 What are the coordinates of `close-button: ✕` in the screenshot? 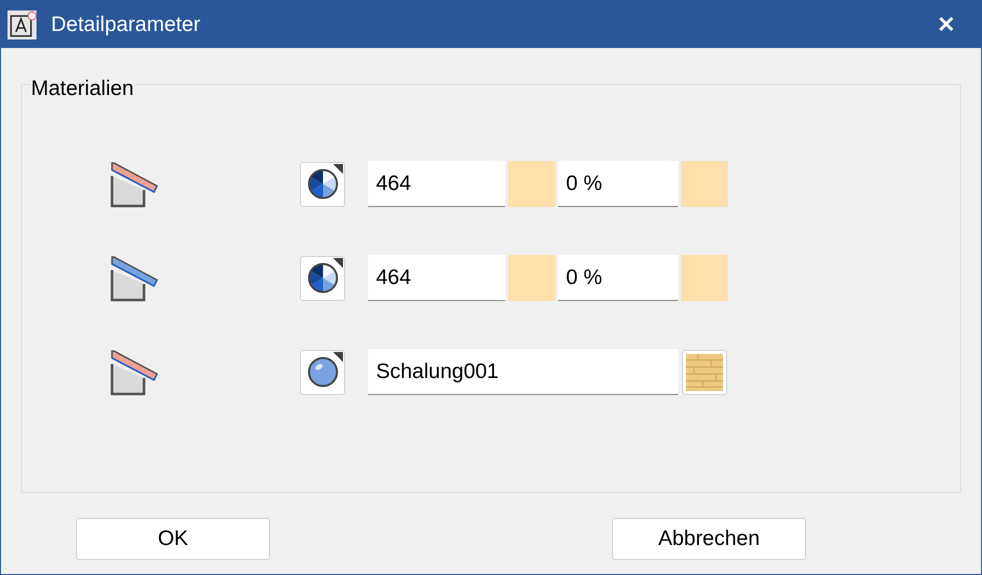 It's located at (946, 24).